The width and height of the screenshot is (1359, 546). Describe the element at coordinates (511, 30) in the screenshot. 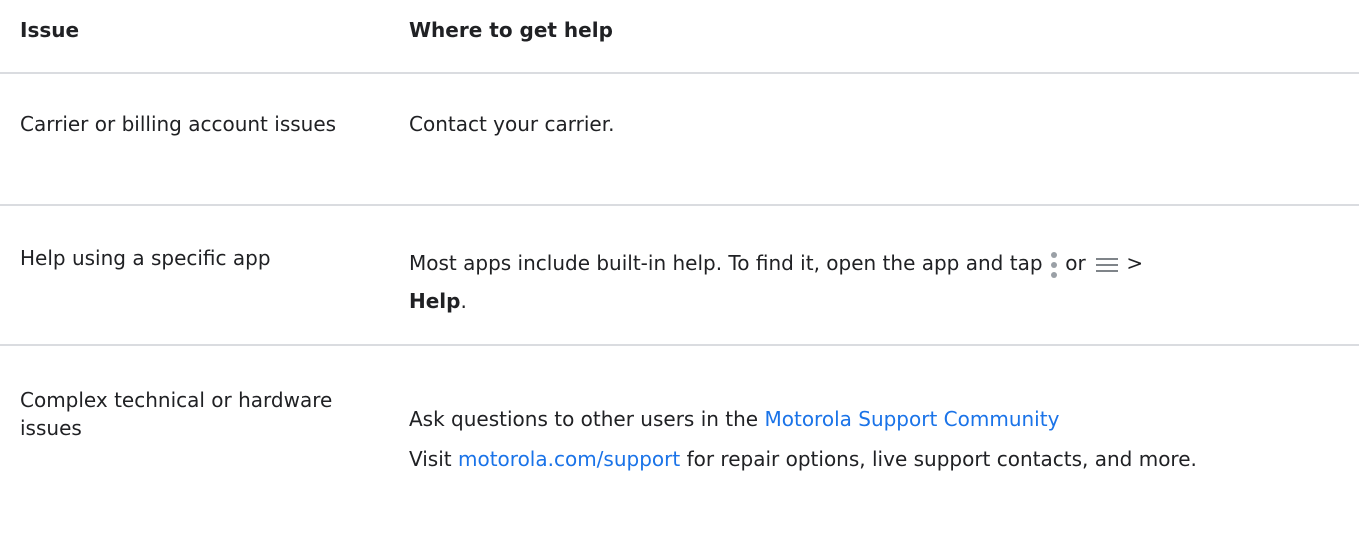

I see `header-where-to-get-help: Where to get help` at that location.